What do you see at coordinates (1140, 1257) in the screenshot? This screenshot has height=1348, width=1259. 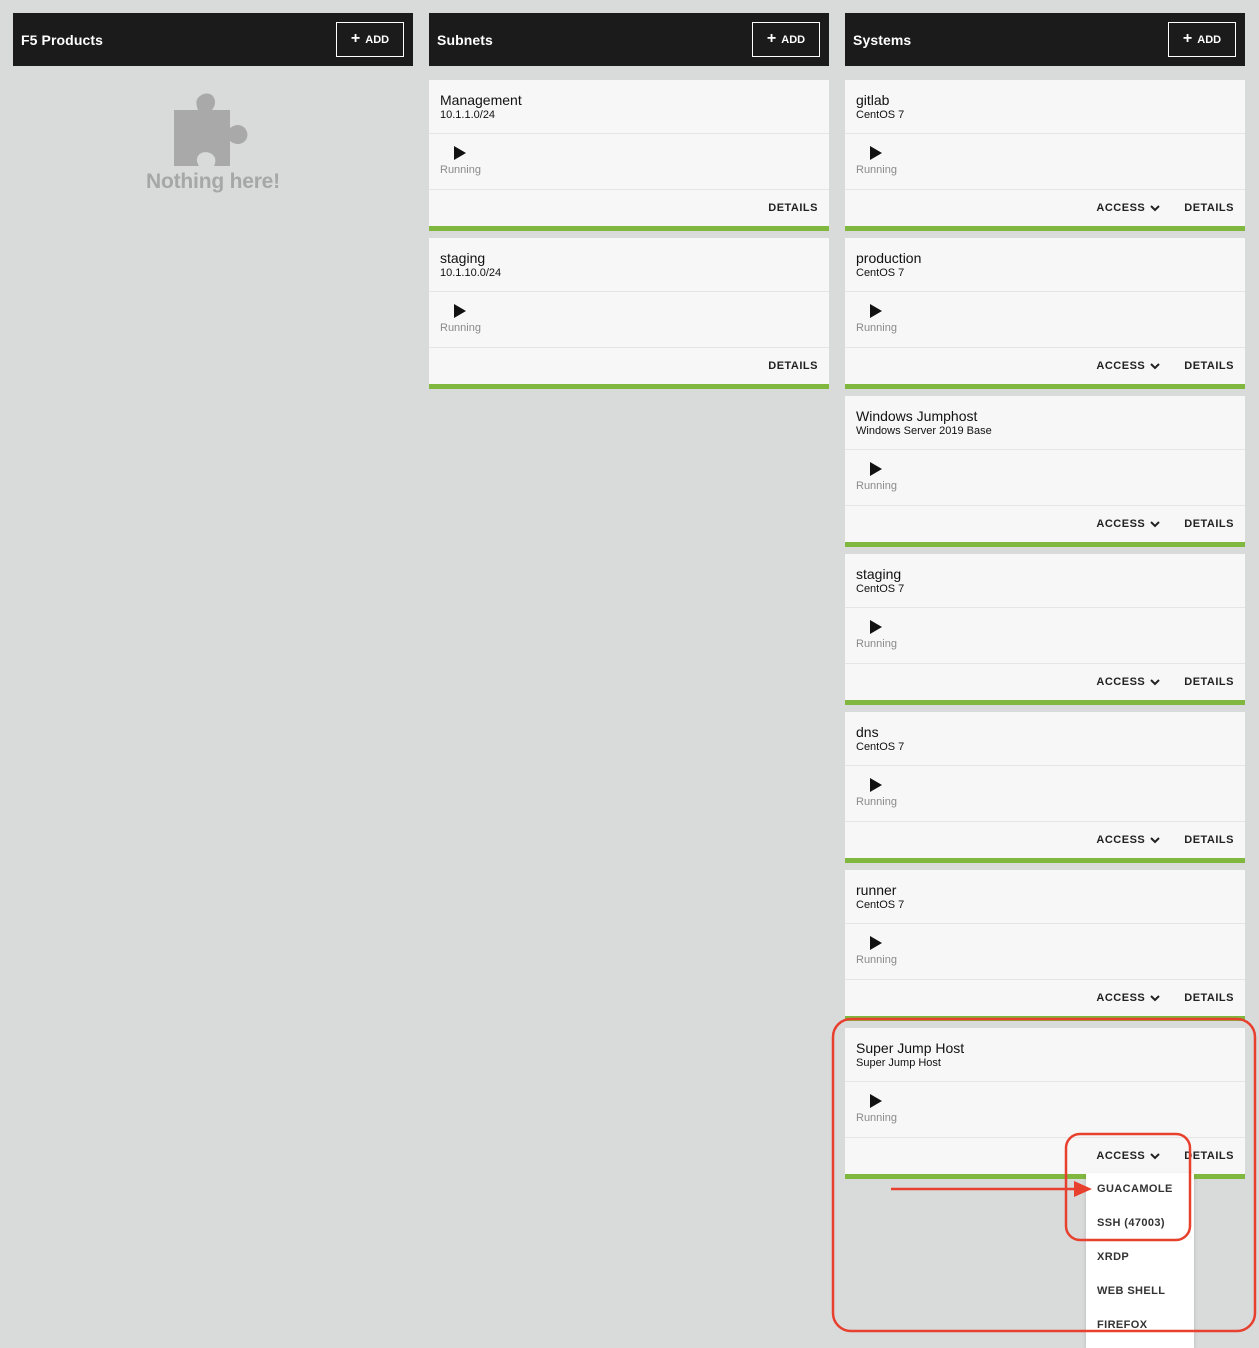 I see `access-menu-item-xrdp: XRDP` at bounding box center [1140, 1257].